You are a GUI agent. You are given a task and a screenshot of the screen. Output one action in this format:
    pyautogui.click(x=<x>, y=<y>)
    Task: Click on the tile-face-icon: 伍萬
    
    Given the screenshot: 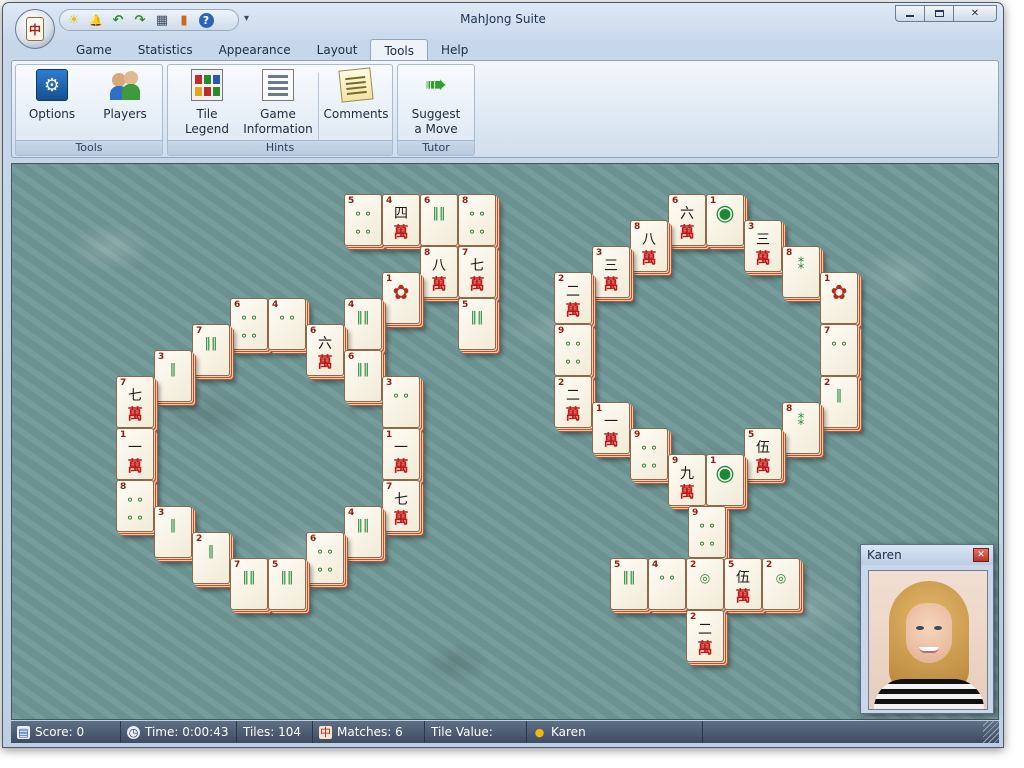 What is the action you would take?
    pyautogui.click(x=763, y=457)
    